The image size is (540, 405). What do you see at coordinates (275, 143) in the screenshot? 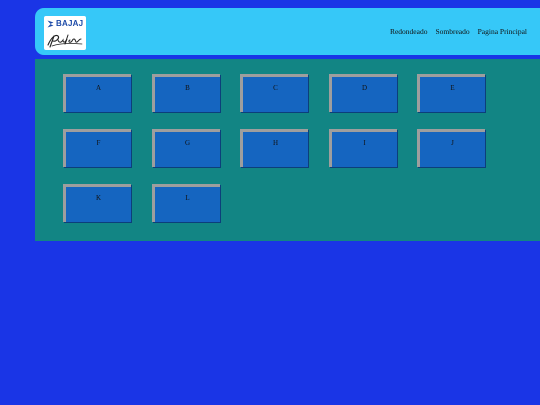
I see `tile-label: H` at bounding box center [275, 143].